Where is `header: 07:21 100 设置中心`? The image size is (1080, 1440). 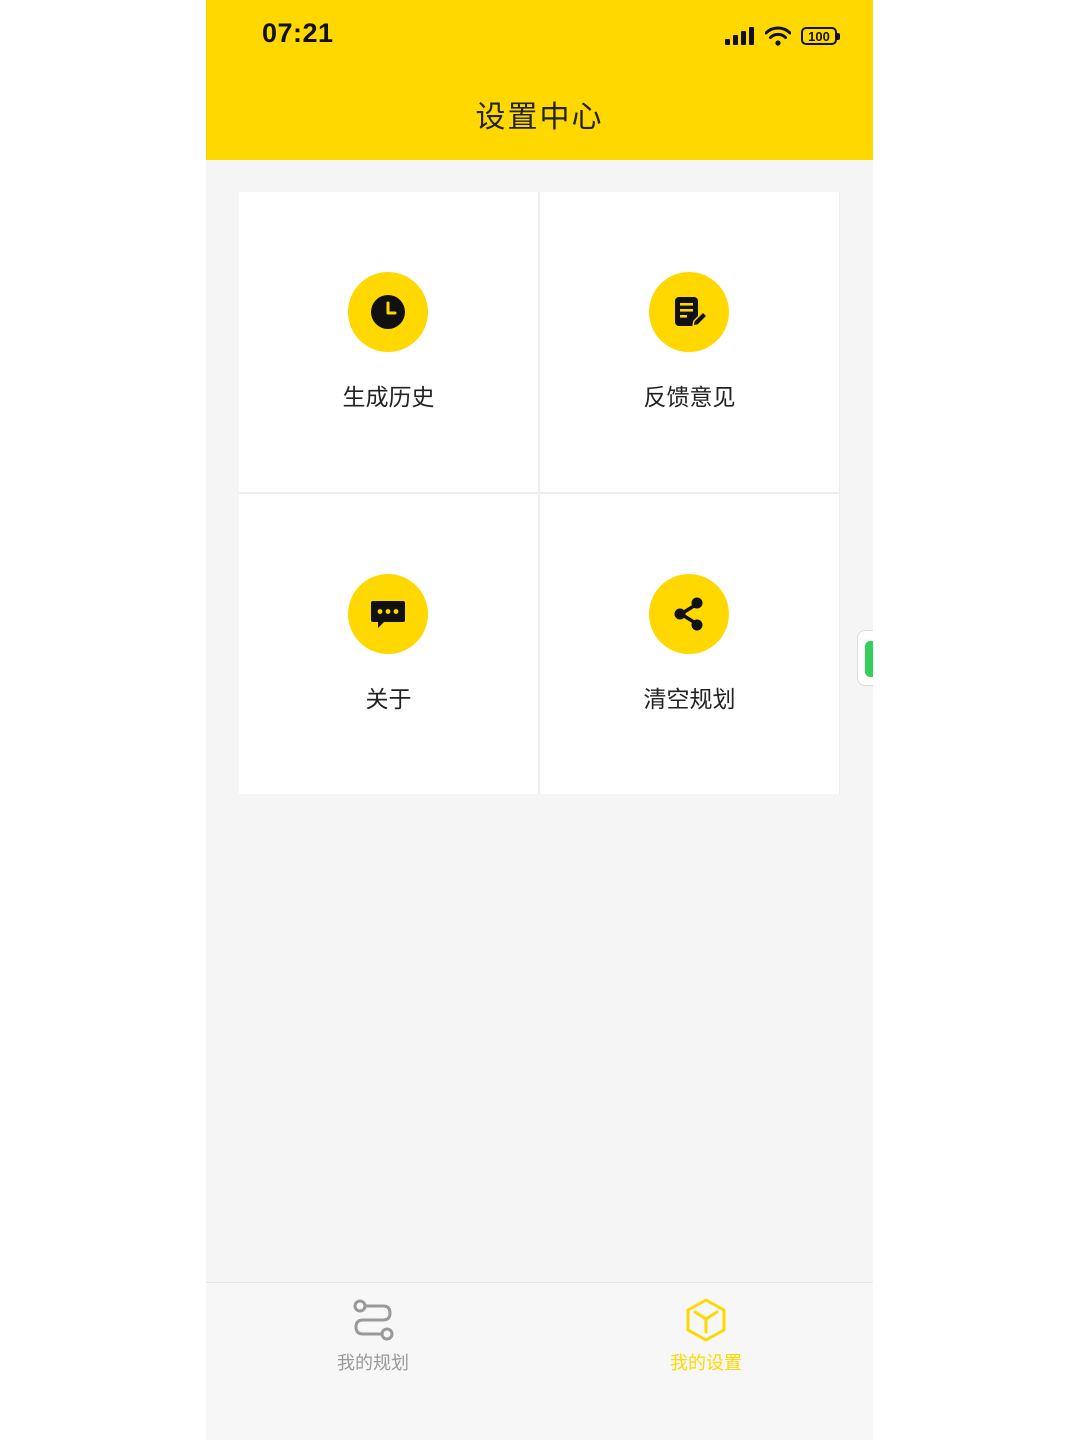 header: 07:21 100 设置中心 is located at coordinates (539, 80).